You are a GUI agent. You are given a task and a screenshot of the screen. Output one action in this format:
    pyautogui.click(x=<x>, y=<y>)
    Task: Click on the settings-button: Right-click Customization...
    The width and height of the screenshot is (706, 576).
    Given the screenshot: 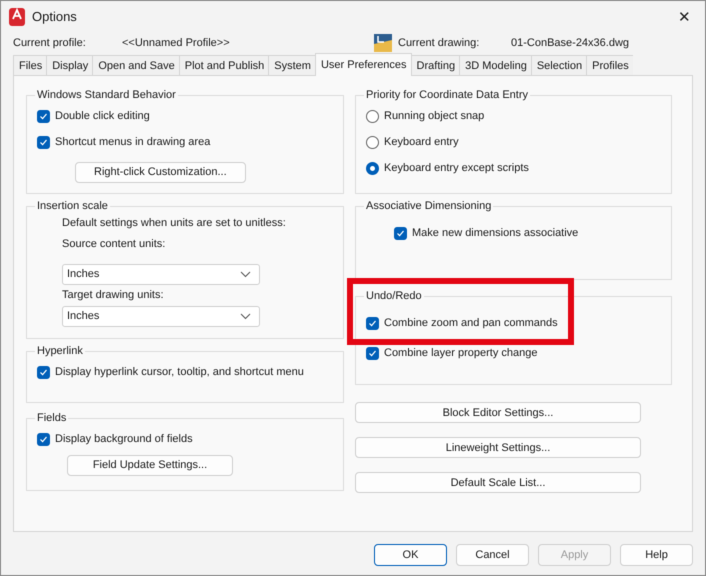 What is the action you would take?
    pyautogui.click(x=160, y=172)
    